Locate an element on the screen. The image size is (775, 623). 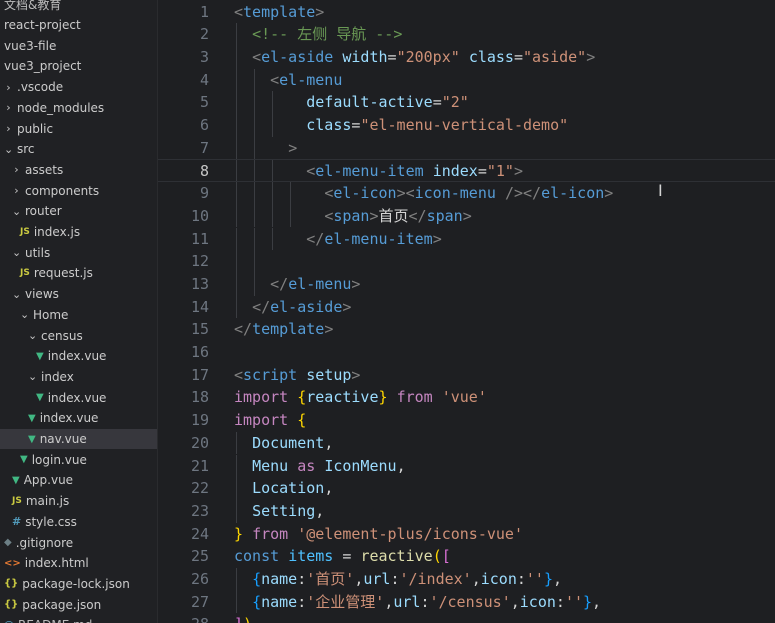
code-token: '/census' is located at coordinates (470, 601).